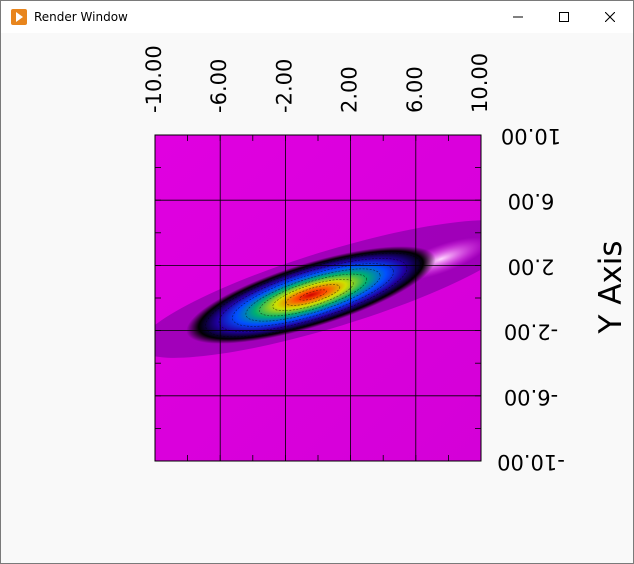 The width and height of the screenshot is (634, 564). I want to click on x-tick-label: 10.00, so click(480, 83).